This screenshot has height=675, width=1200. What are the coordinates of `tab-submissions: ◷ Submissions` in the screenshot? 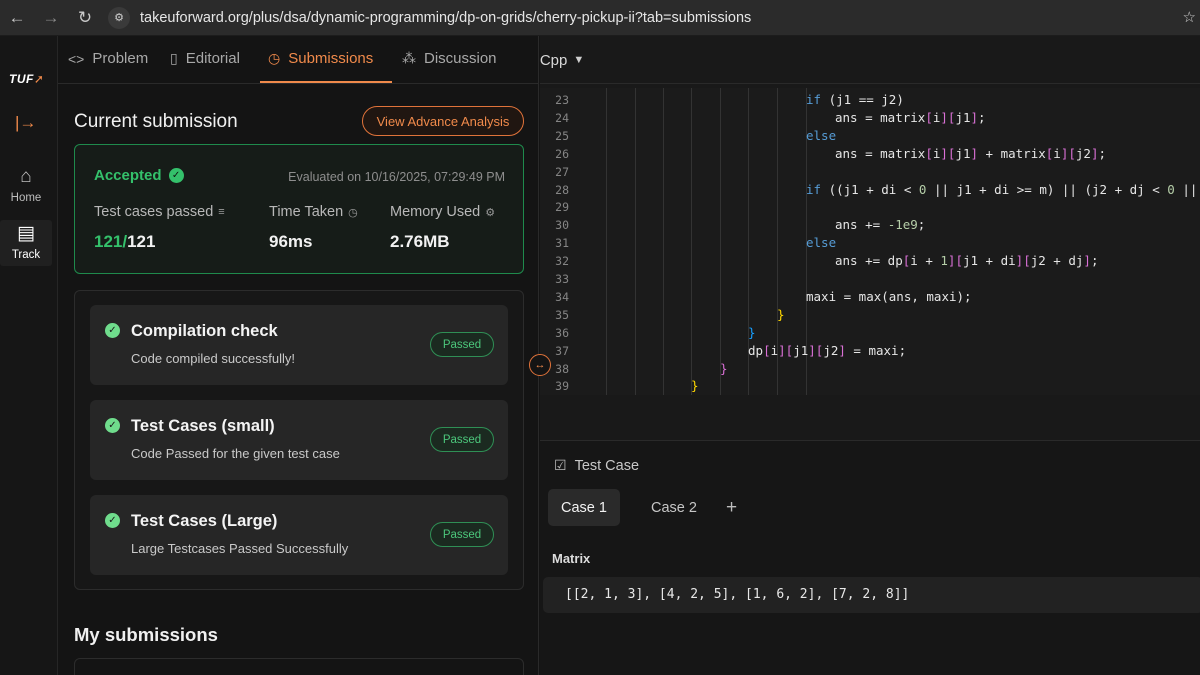 It's located at (320, 58).